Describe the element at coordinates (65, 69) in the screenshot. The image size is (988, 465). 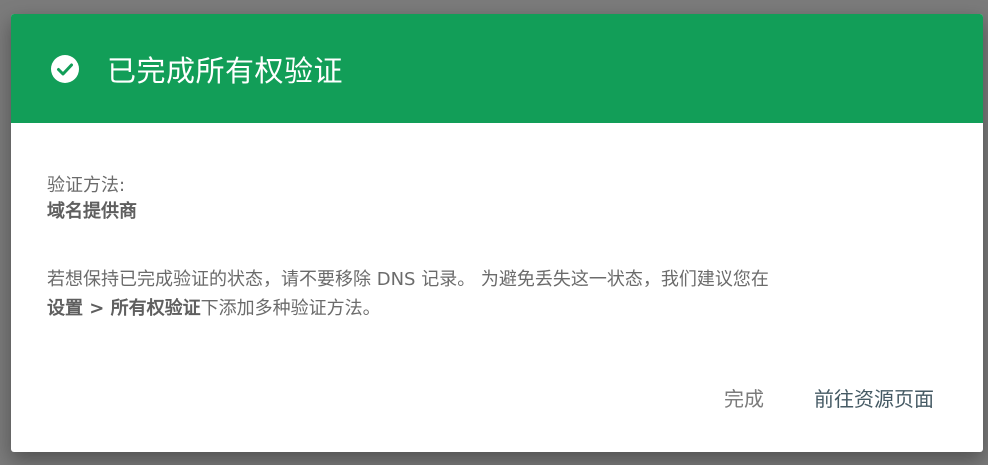
I see `check-circle-icon` at that location.